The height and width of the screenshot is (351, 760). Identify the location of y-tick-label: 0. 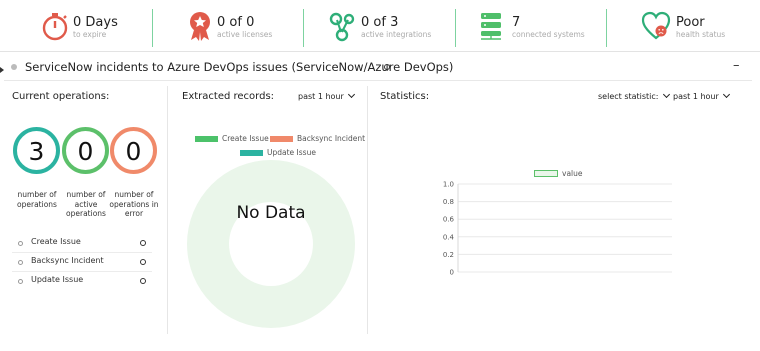
(452, 273).